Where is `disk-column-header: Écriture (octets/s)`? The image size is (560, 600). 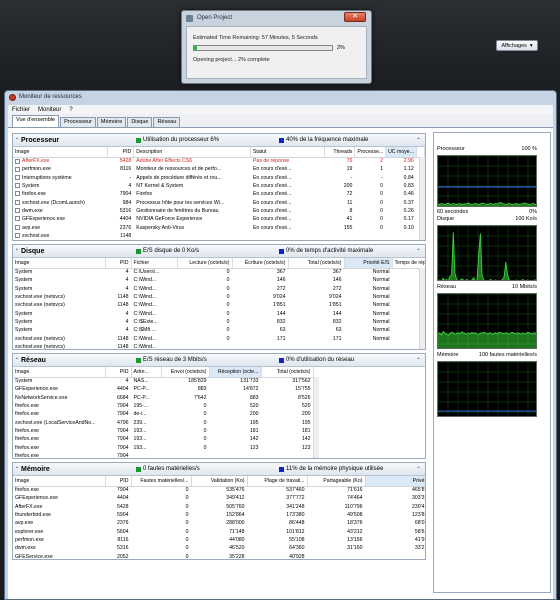 disk-column-header: Écriture (octets/s) is located at coordinates (260, 263).